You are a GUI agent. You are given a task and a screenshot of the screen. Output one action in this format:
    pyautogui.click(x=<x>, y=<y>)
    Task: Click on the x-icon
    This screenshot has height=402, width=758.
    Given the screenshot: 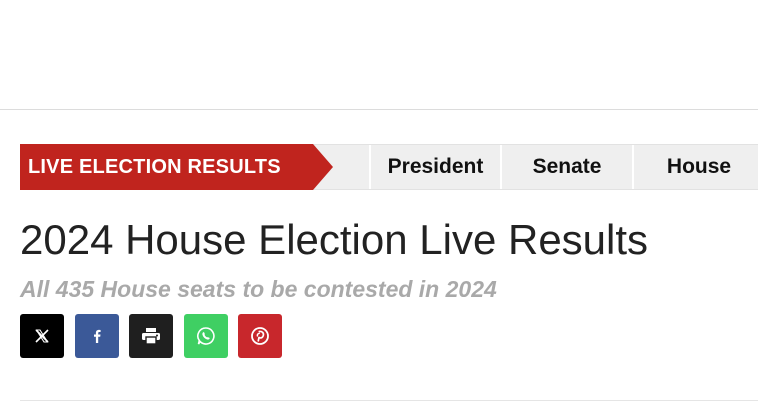 What is the action you would take?
    pyautogui.click(x=42, y=336)
    